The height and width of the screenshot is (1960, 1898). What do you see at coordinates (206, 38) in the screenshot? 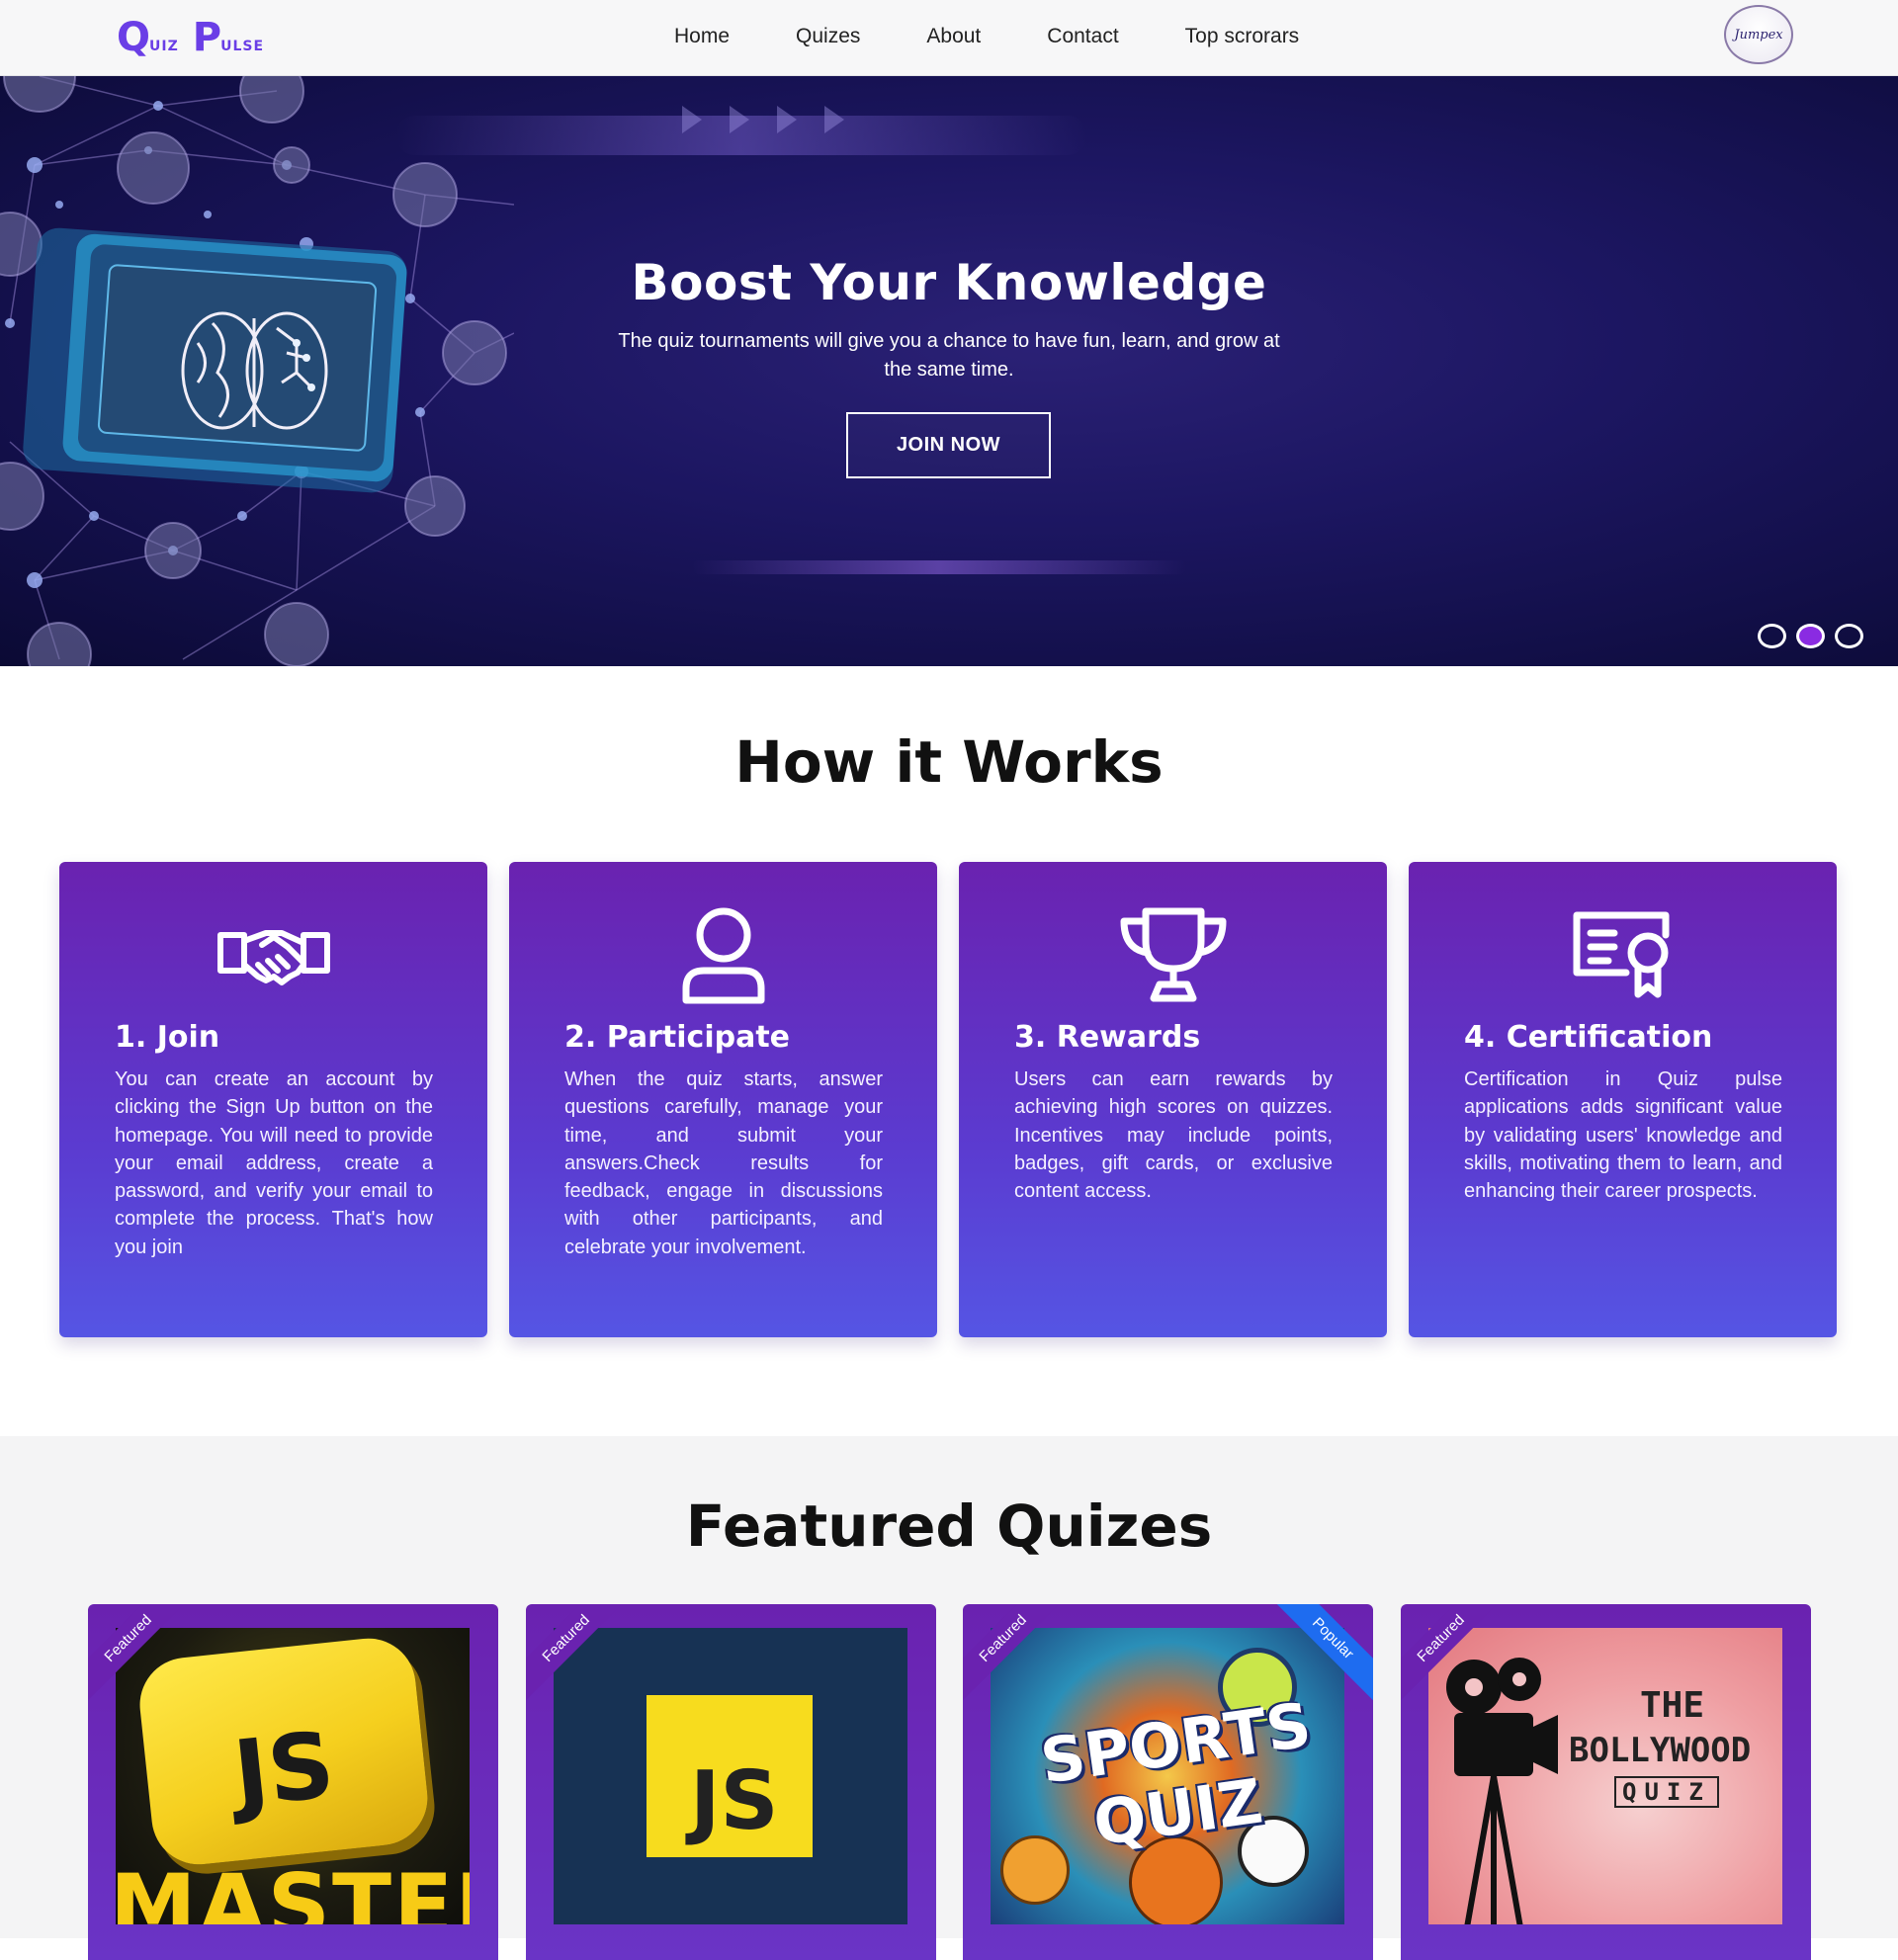
I see `logo-letter-p: P` at bounding box center [206, 38].